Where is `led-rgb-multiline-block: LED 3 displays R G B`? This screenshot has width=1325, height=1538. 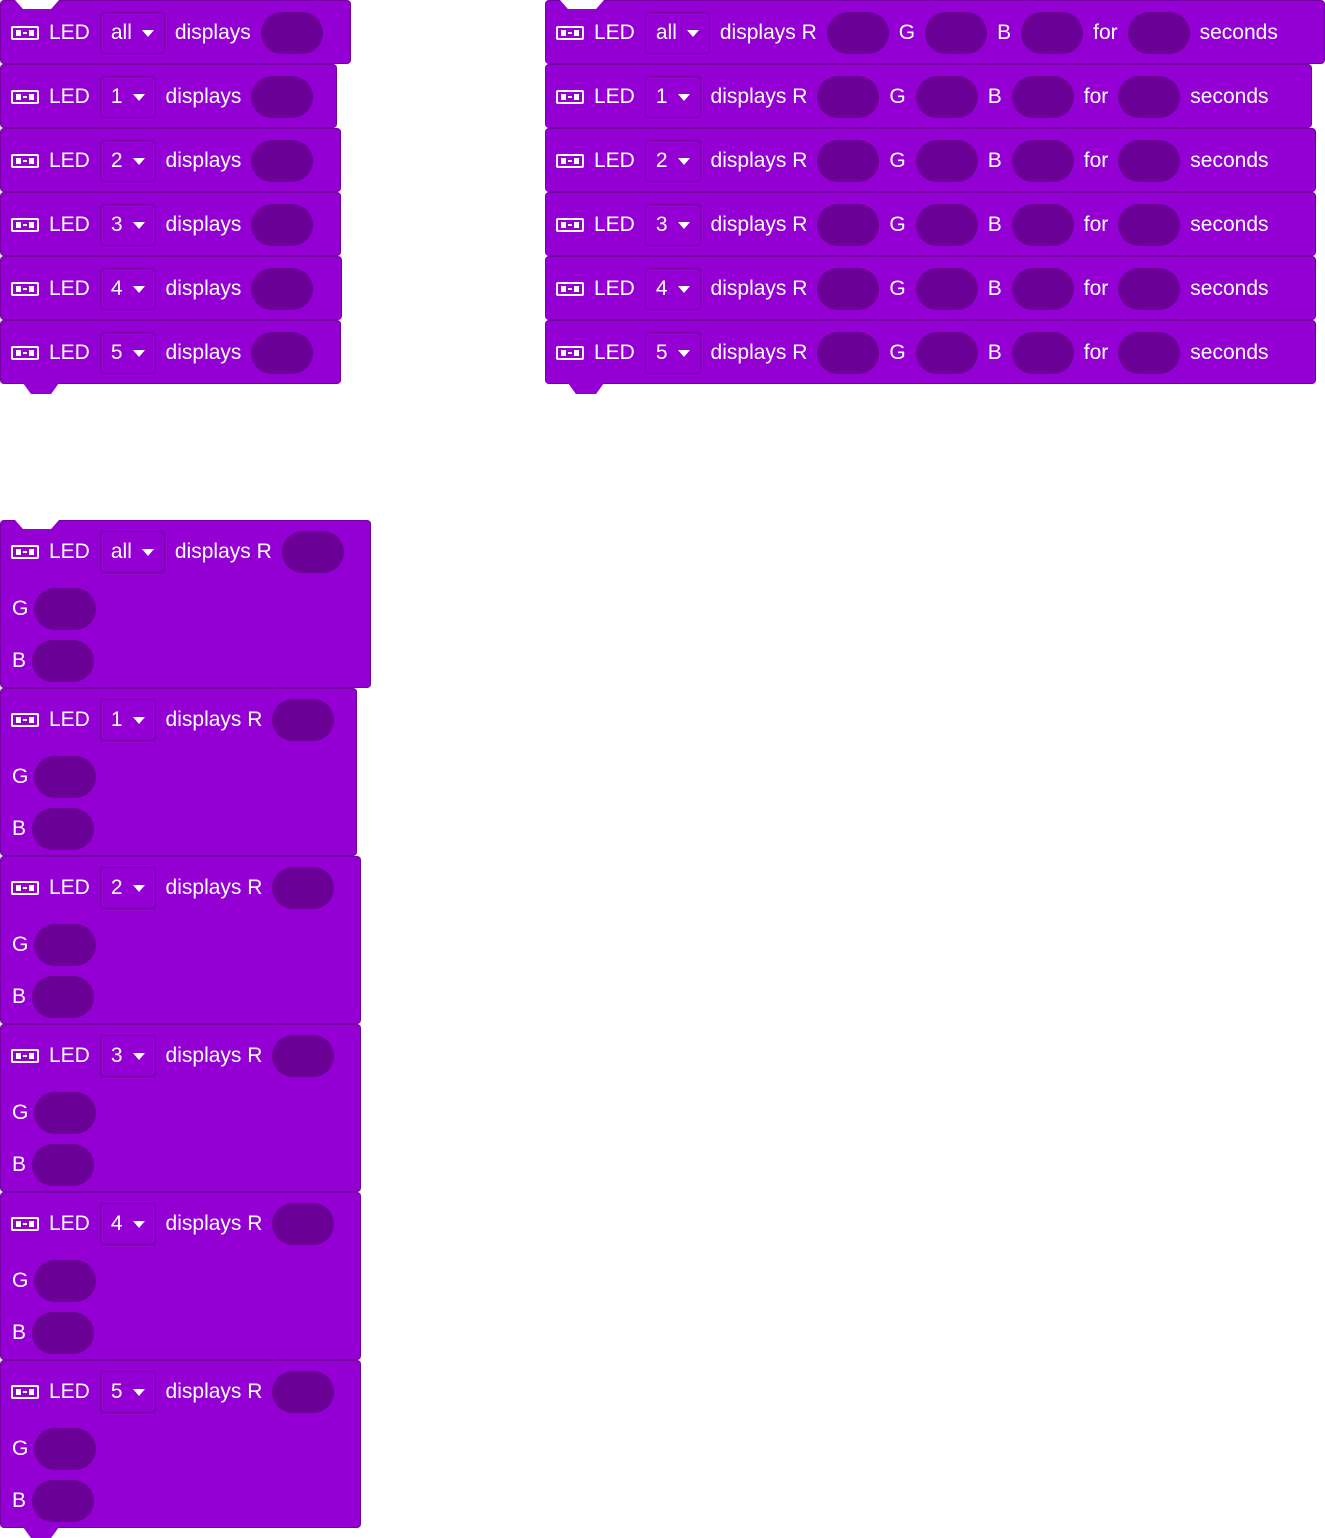 led-rgb-multiline-block: LED 3 displays R G B is located at coordinates (180, 1108).